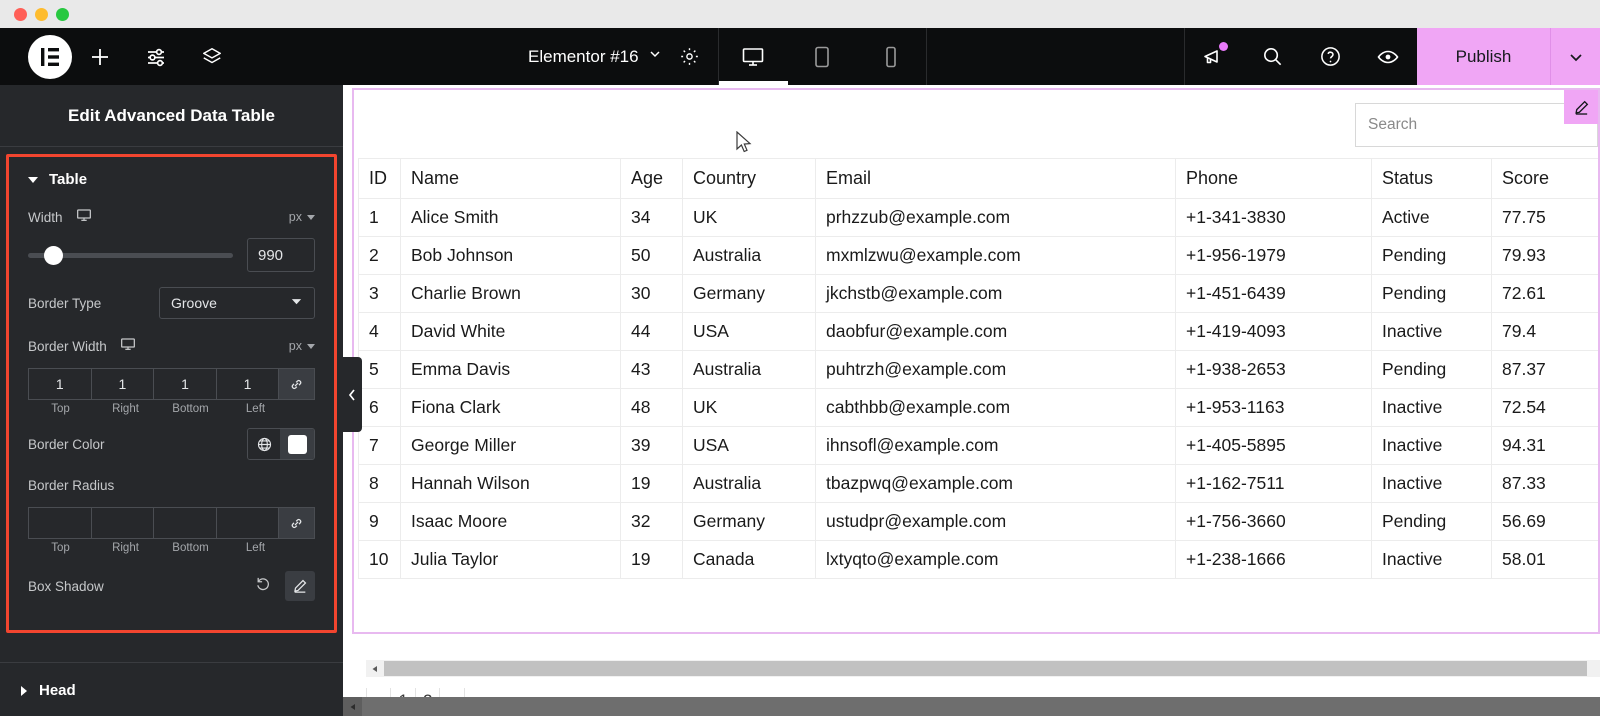 The height and width of the screenshot is (716, 1600). I want to click on cell-age: 44, so click(651, 331).